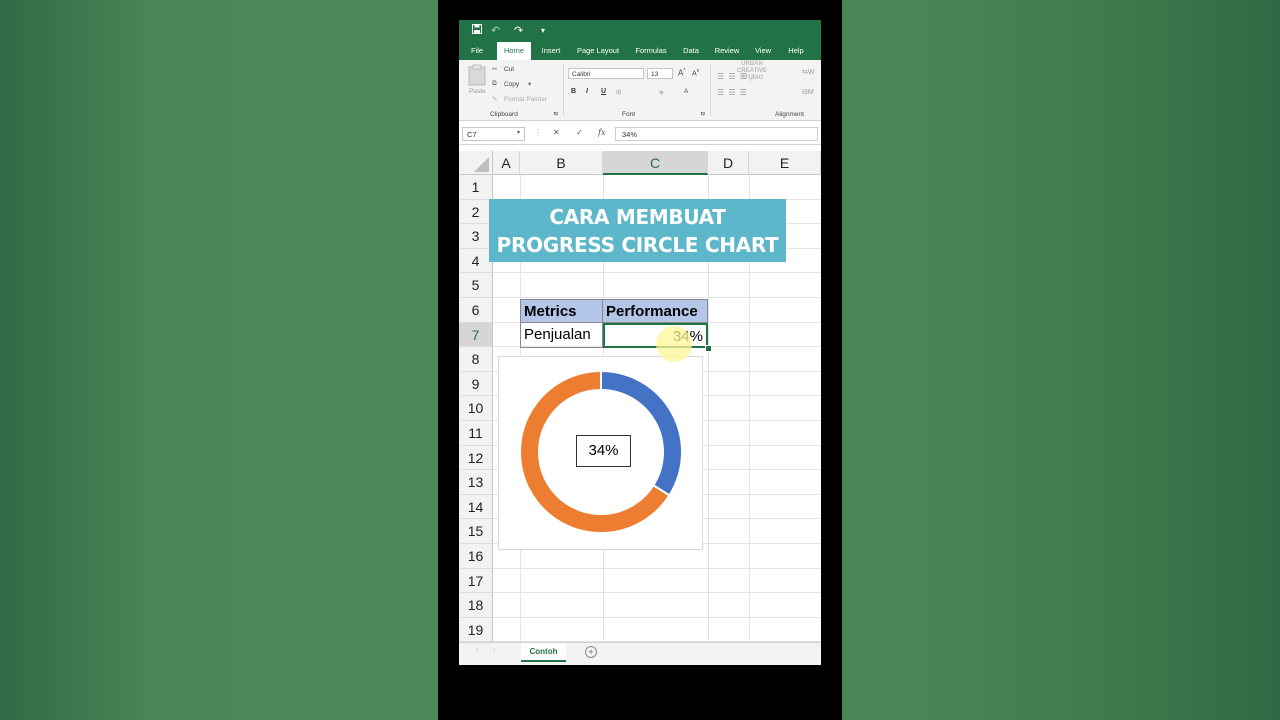 Image resolution: width=1280 pixels, height=720 pixels. Describe the element at coordinates (603, 451) in the screenshot. I see `chart-center-label: 34%` at that location.